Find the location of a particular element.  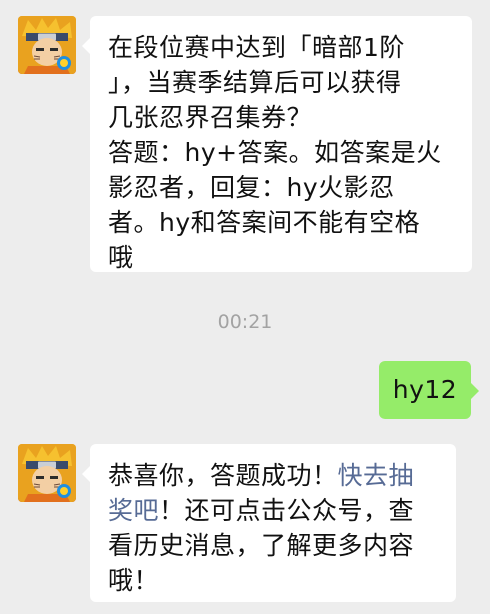

lottery-link: 奖吧 is located at coordinates (133, 510).